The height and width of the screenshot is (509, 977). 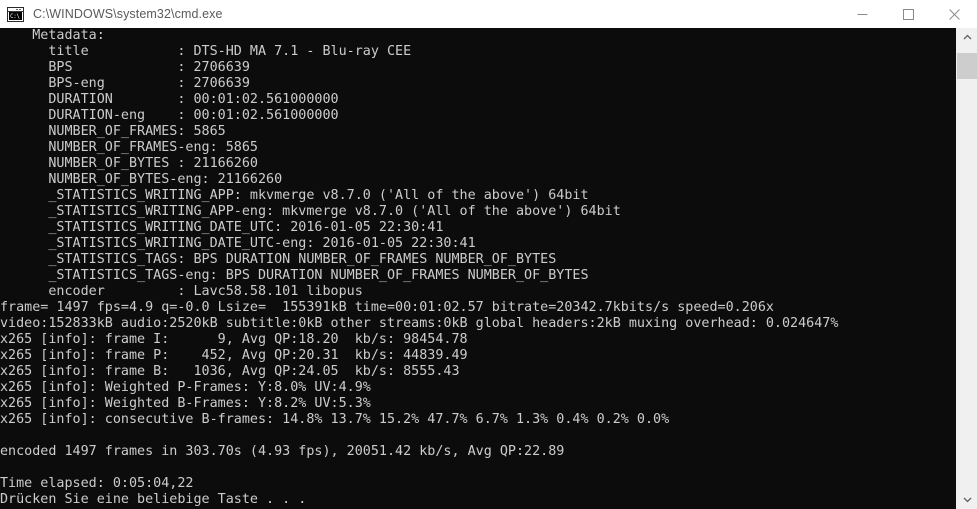 I want to click on scrollbar-up-button, so click(x=967, y=37).